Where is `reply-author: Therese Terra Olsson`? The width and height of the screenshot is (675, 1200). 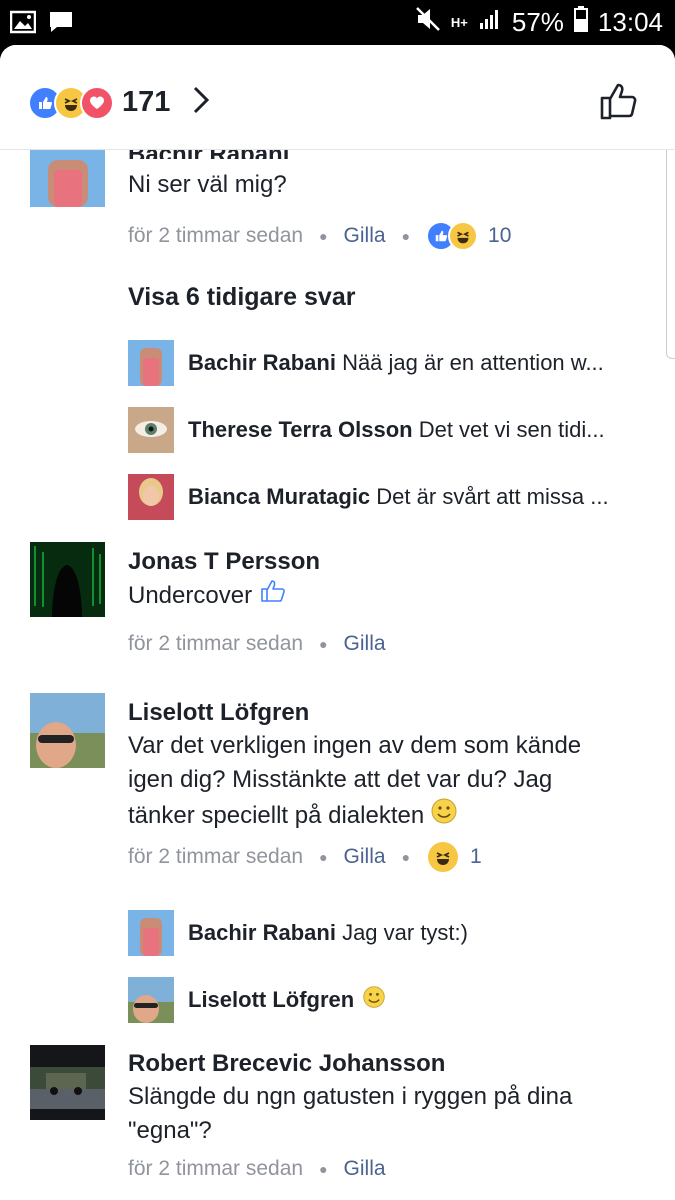 reply-author: Therese Terra Olsson is located at coordinates (300, 429).